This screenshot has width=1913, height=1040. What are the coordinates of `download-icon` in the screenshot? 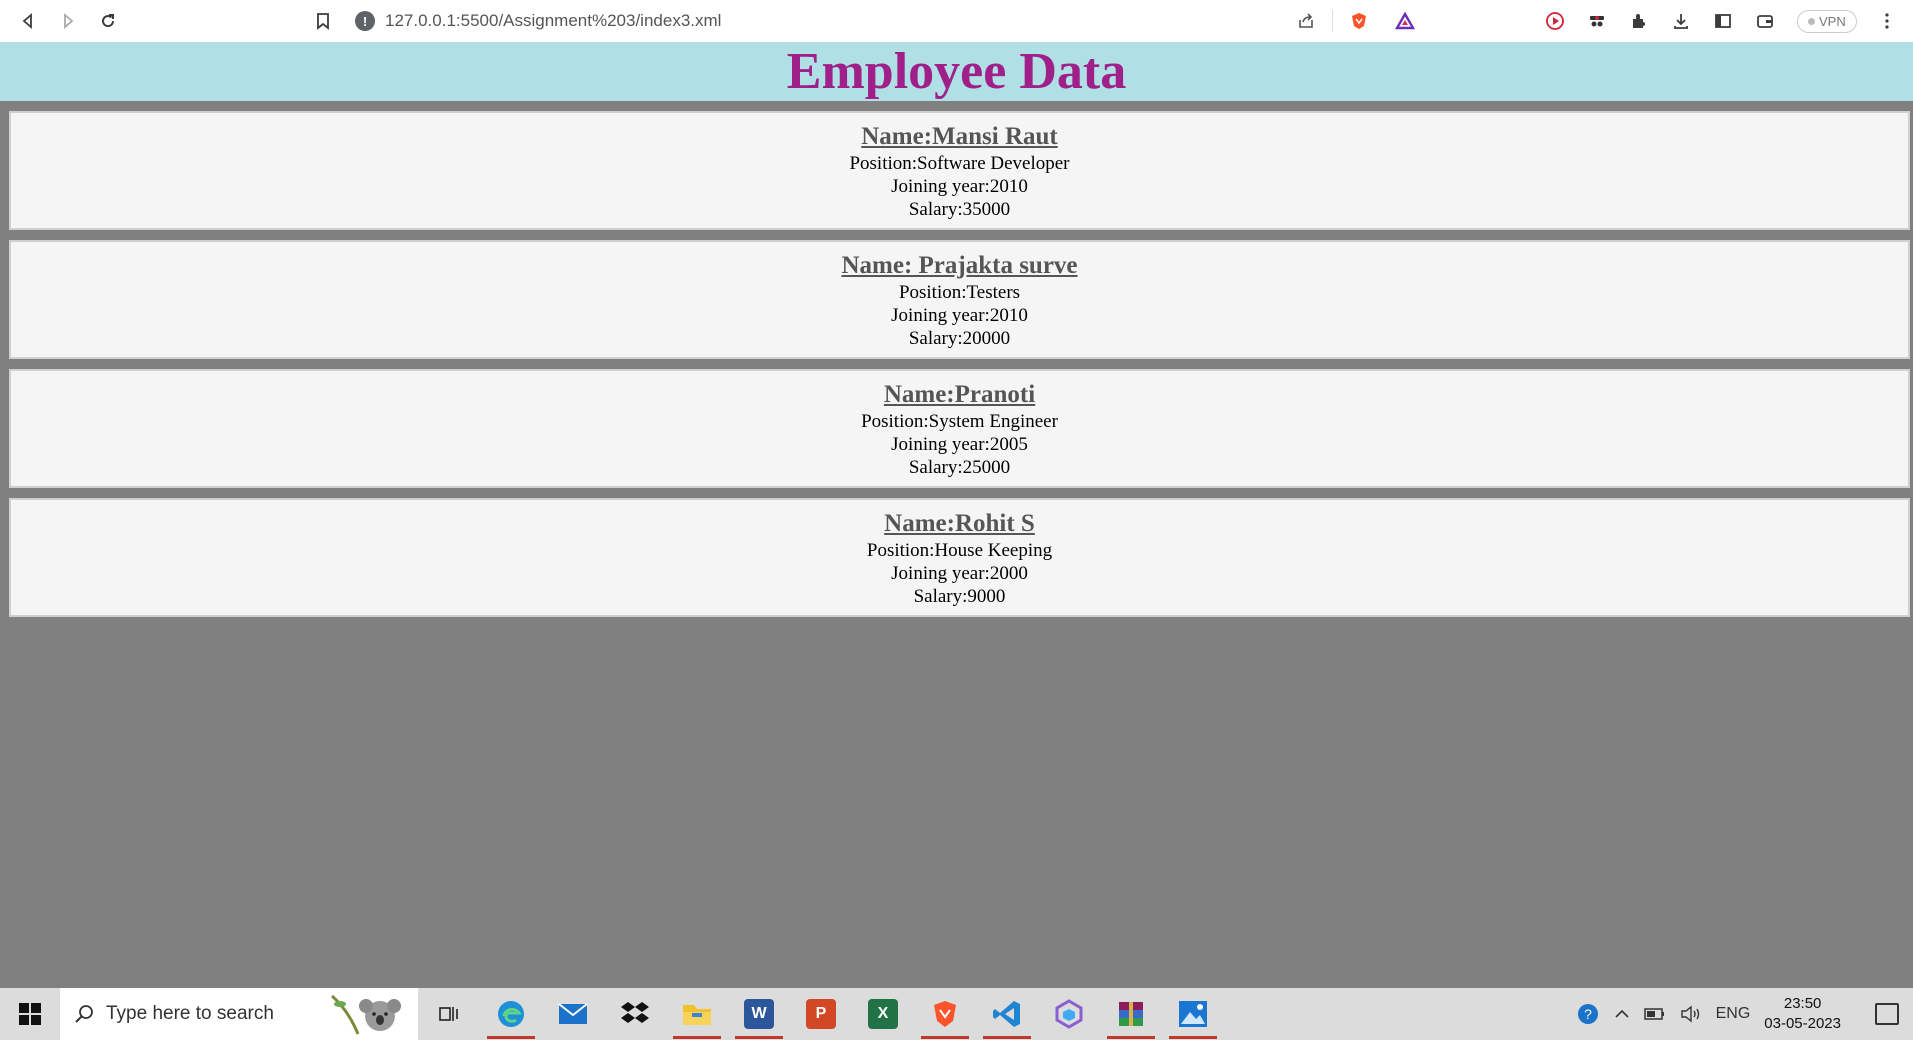 It's located at (1681, 21).